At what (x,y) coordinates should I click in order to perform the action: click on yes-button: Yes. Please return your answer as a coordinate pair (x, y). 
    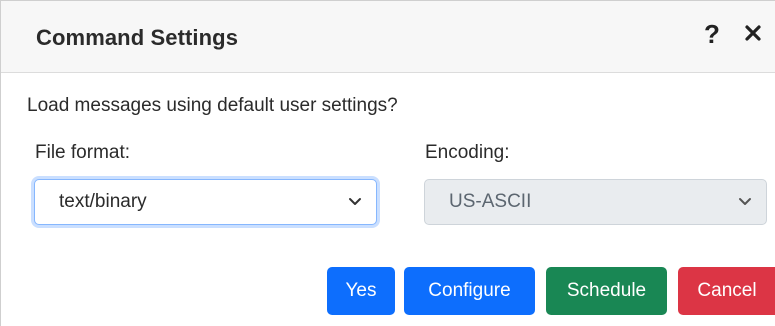
    Looking at the image, I should click on (361, 291).